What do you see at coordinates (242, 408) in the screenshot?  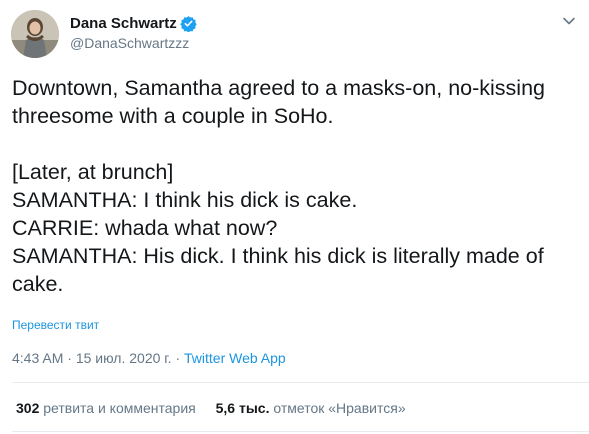 I see `likes-count: 5,6 тыс.` at bounding box center [242, 408].